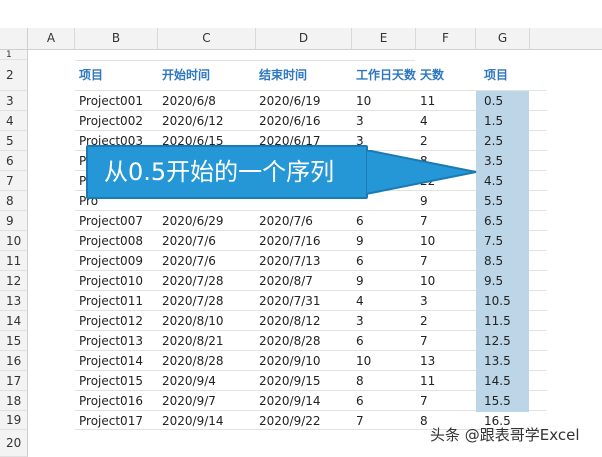  Describe the element at coordinates (111, 340) in the screenshot. I see `project-cell: Project013` at that location.